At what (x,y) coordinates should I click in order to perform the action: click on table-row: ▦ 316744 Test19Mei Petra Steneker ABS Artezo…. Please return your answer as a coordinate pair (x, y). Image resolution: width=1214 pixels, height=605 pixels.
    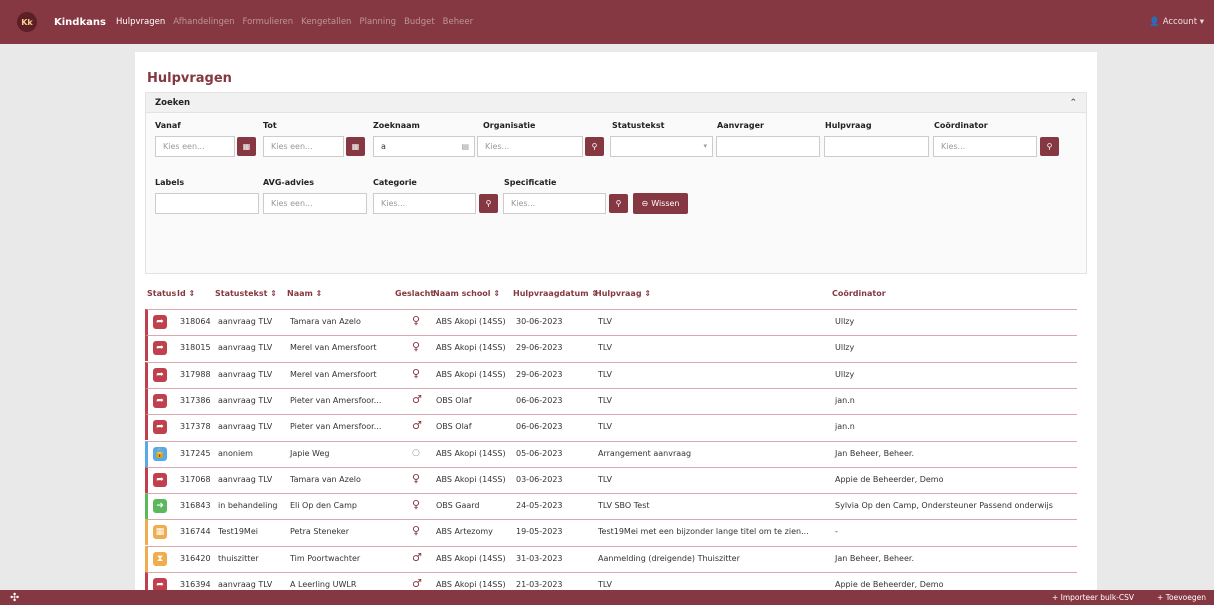
    Looking at the image, I should click on (611, 532).